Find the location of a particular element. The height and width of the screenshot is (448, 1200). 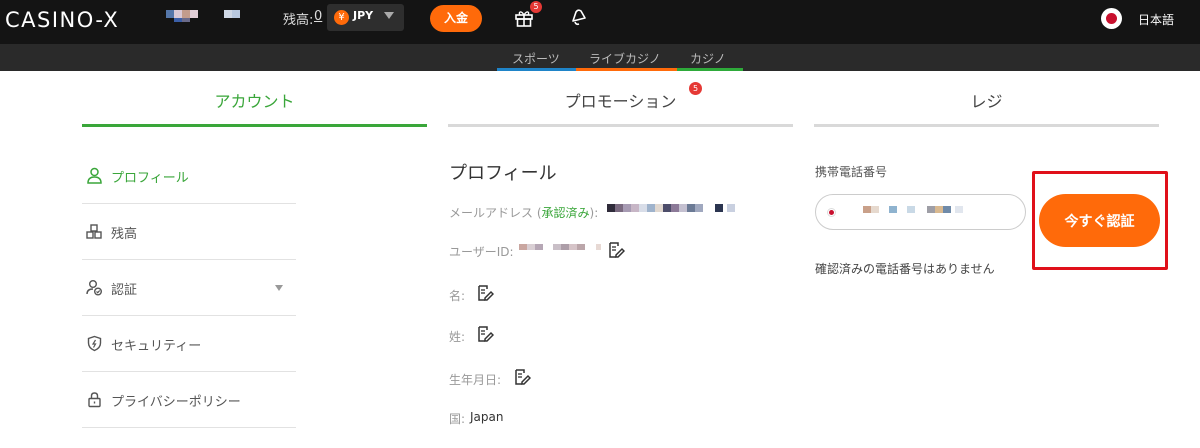

language-selector: 日本語 is located at coordinates (1156, 19).